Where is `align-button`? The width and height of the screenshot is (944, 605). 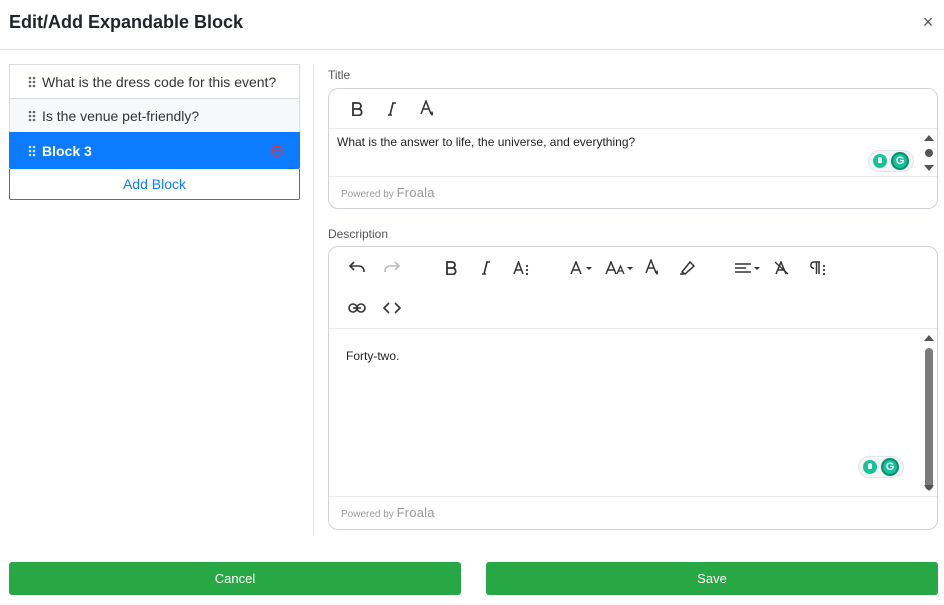 align-button is located at coordinates (748, 268).